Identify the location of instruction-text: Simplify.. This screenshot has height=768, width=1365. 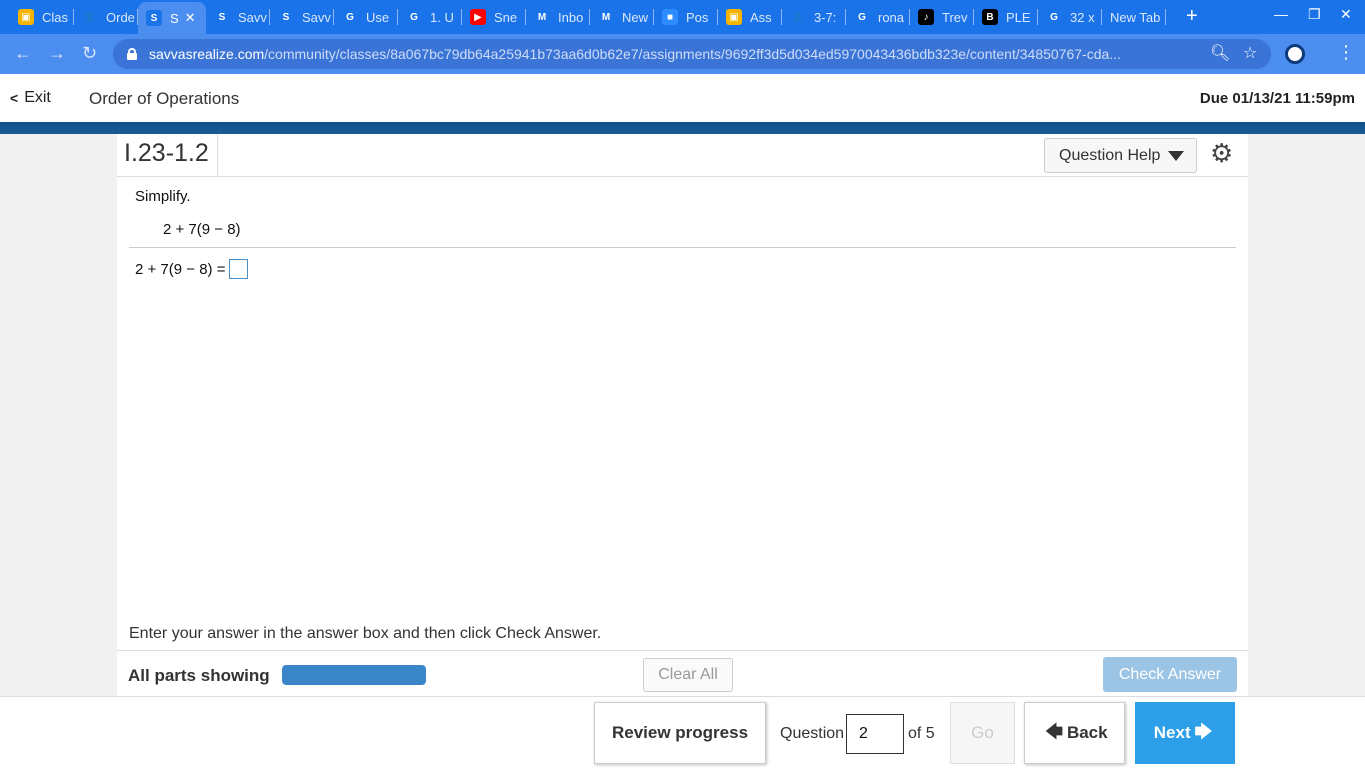
(163, 196).